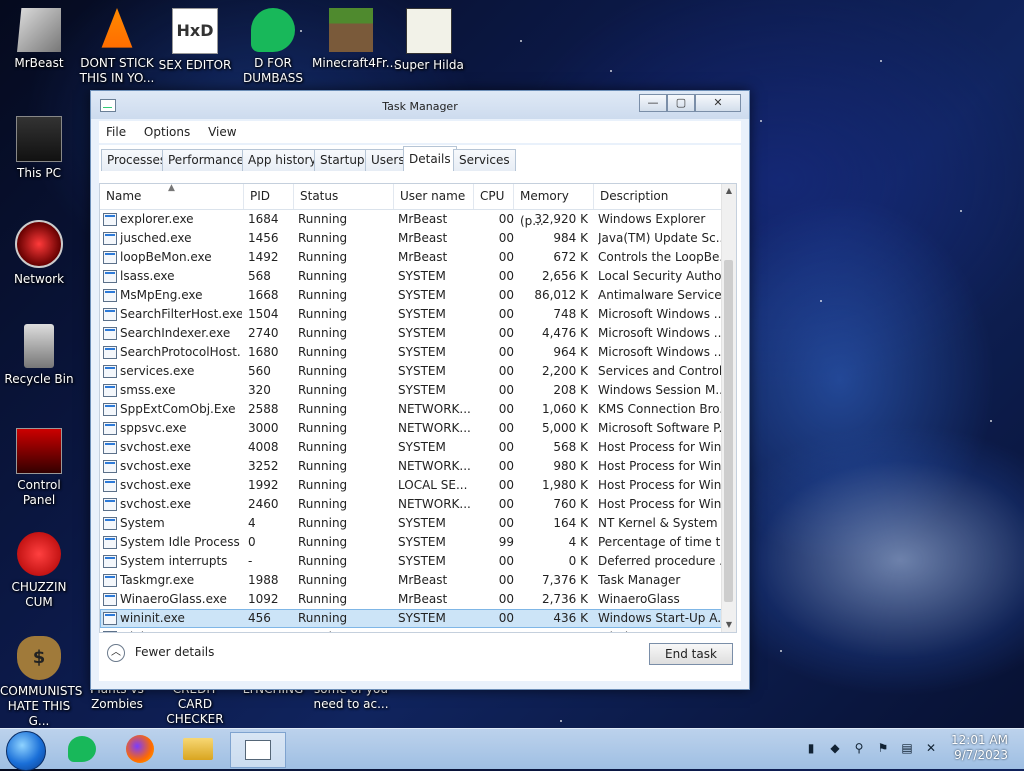  Describe the element at coordinates (344, 196) in the screenshot. I see `column-header-status: Status` at that location.